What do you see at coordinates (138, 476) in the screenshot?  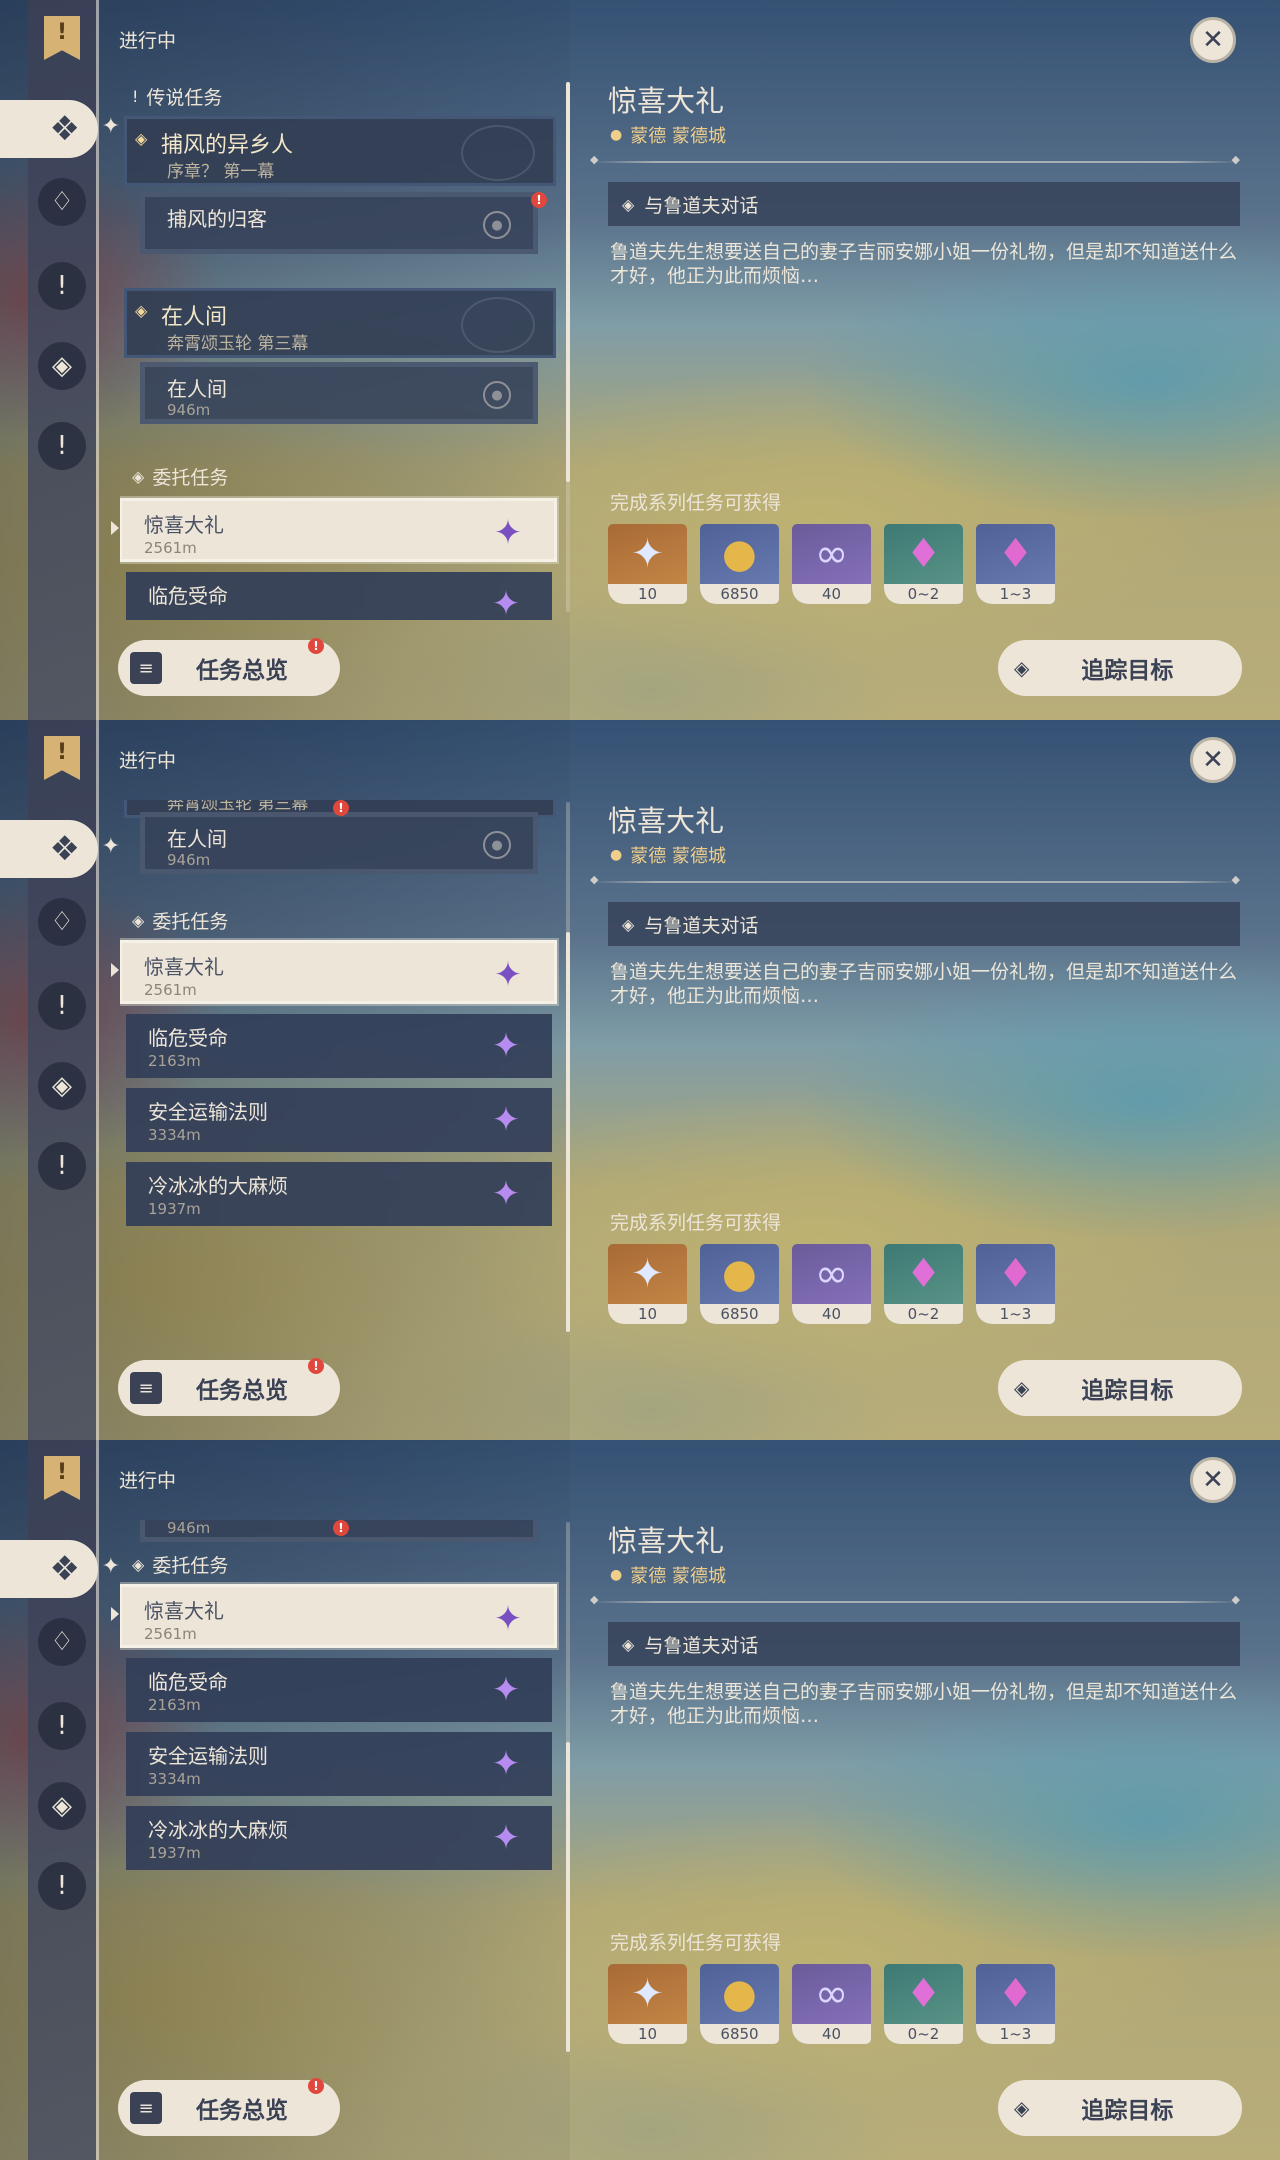 I see `commission-icon: ◈` at bounding box center [138, 476].